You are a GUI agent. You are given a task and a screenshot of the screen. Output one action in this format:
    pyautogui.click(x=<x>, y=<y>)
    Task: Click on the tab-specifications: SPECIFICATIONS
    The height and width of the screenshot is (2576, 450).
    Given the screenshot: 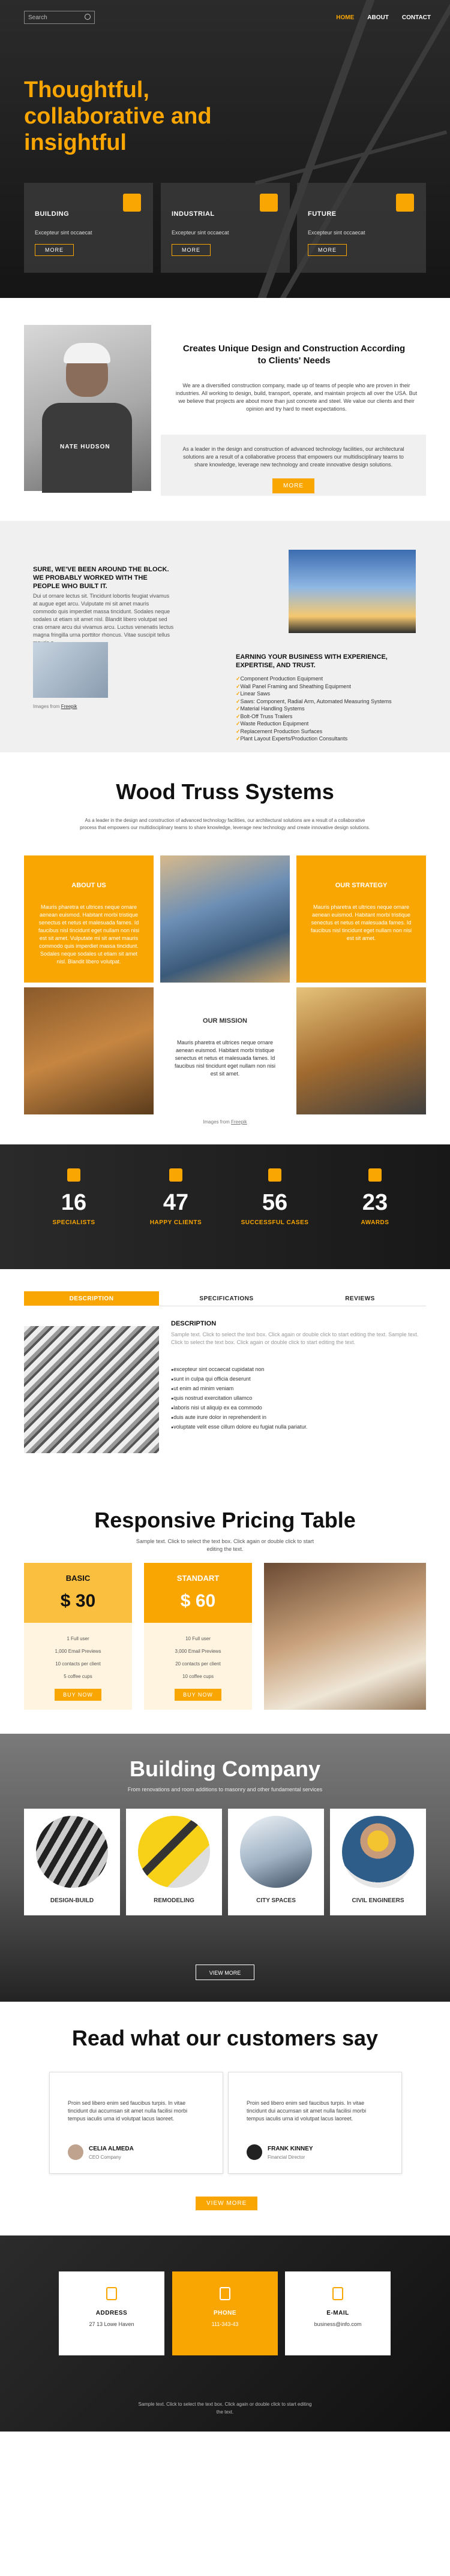 What is the action you would take?
    pyautogui.click(x=226, y=1298)
    